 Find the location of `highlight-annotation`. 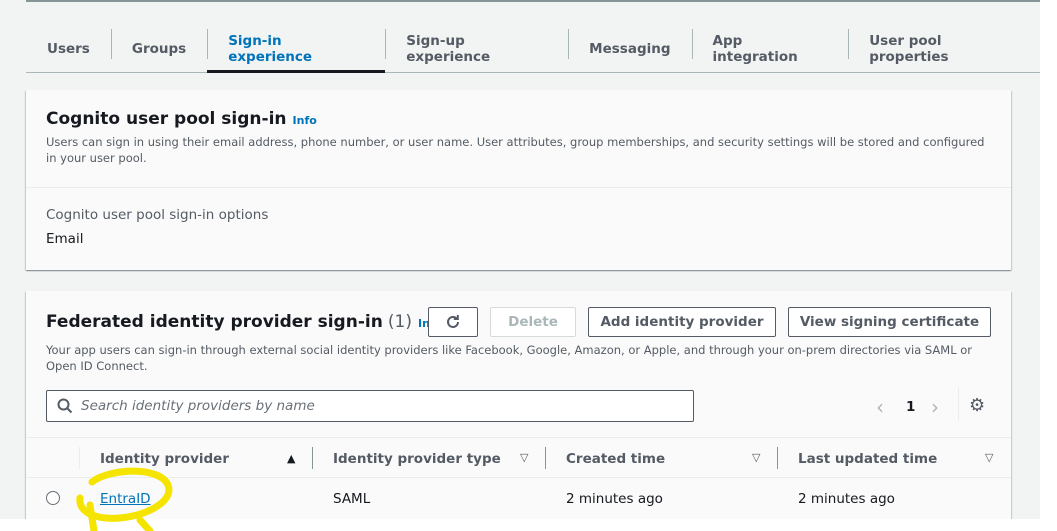

highlight-annotation is located at coordinates (124, 499).